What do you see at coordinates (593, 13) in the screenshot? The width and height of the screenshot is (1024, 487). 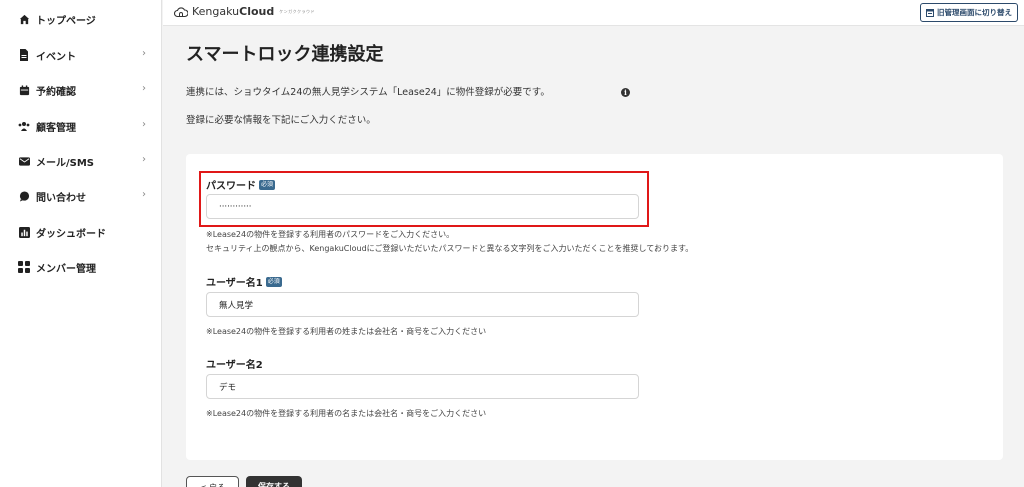 I see `top-bar: Kengaku Cloud ケンガククラウド 旧管理画面に切り替え` at bounding box center [593, 13].